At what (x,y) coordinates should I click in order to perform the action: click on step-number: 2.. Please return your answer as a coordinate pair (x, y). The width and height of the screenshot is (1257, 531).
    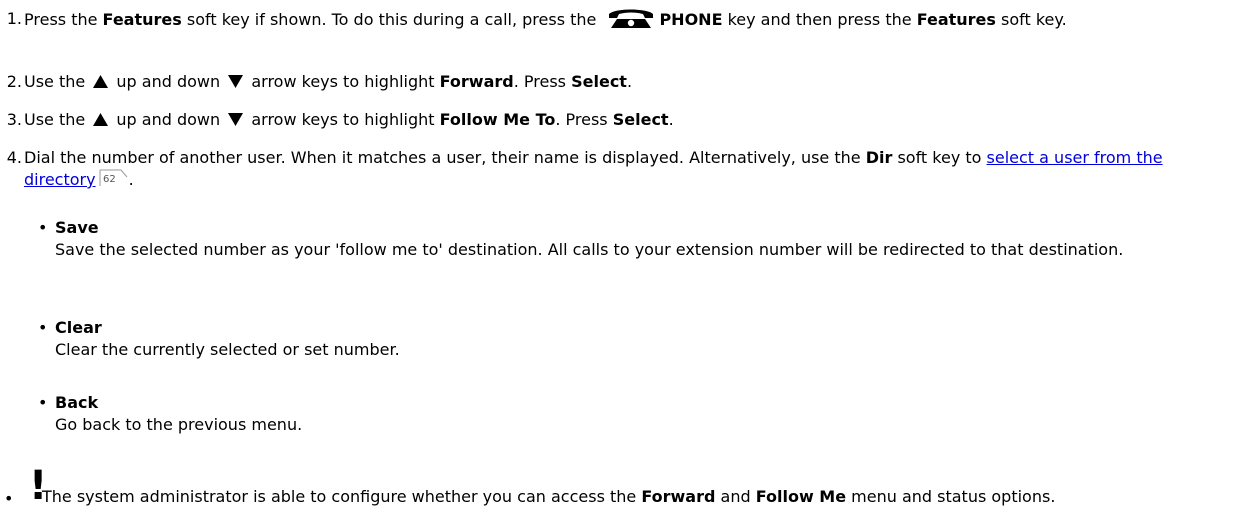
    Looking at the image, I should click on (14, 81).